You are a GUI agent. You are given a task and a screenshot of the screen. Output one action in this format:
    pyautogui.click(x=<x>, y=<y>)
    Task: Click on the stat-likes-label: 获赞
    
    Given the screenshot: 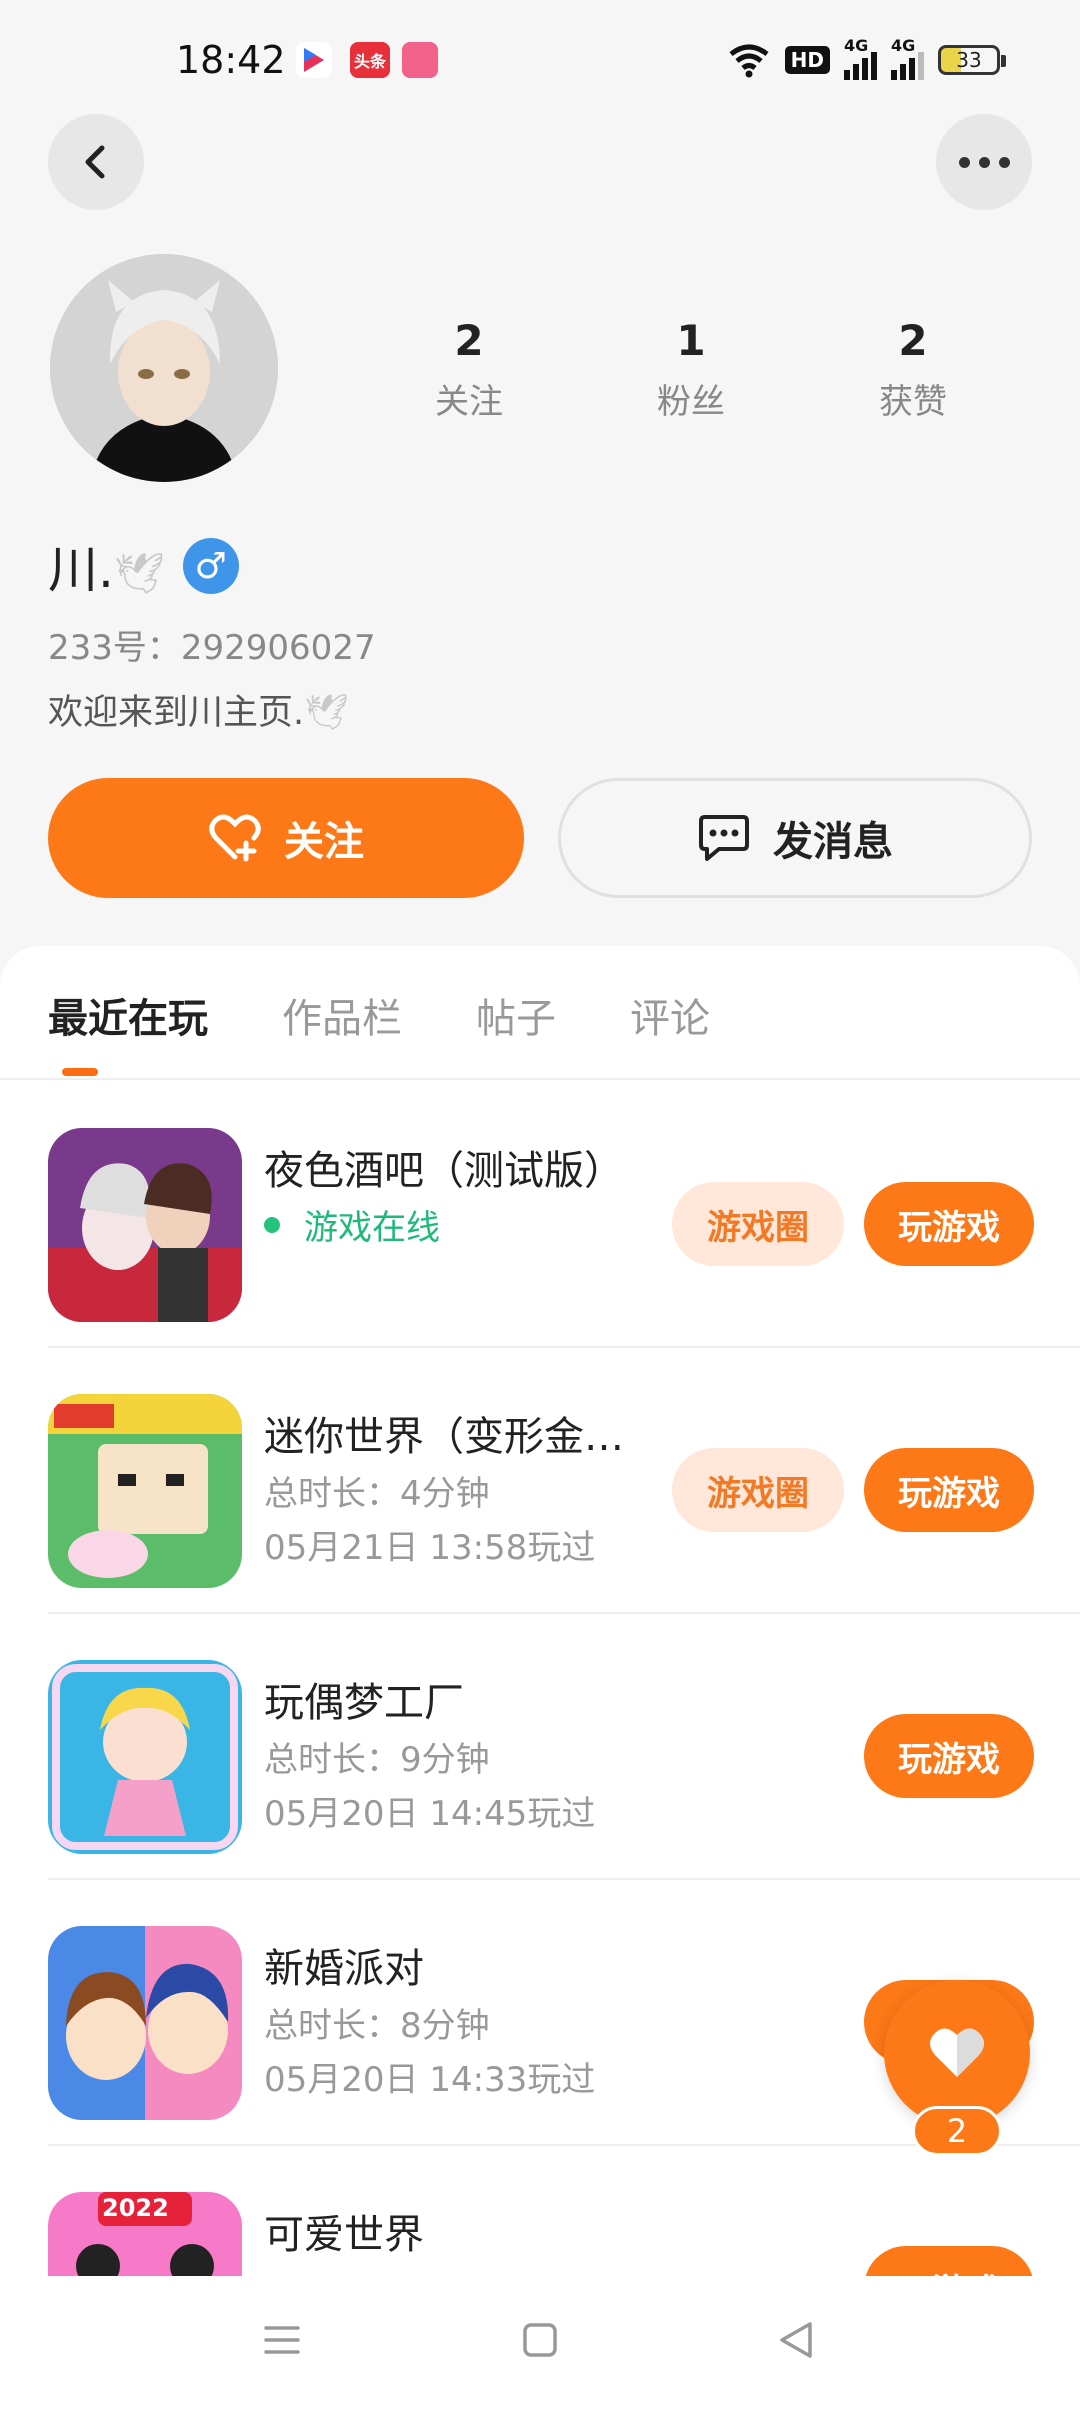 What is the action you would take?
    pyautogui.click(x=913, y=402)
    